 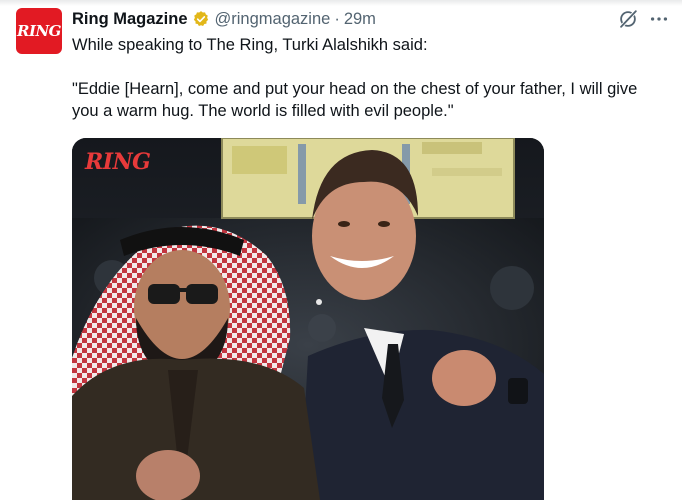 I want to click on more-icon, so click(x=659, y=19).